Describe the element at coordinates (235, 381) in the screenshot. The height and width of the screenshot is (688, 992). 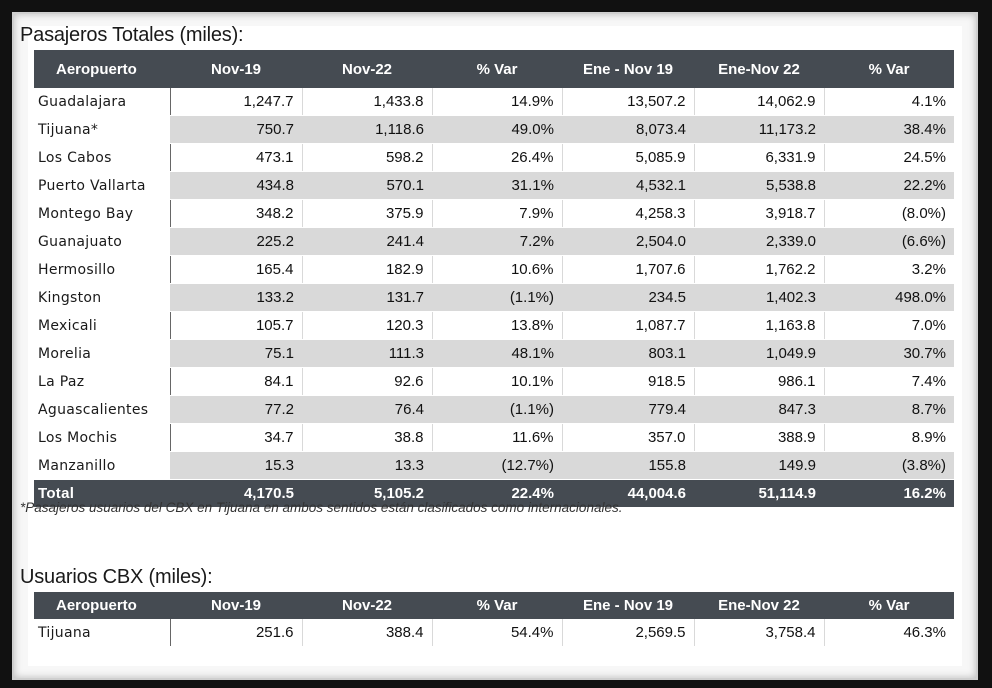
I see `value-cell: 84.1` at that location.